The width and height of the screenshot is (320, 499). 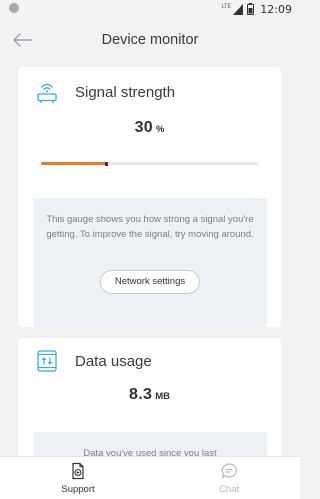 I want to click on signal-progress-bar, so click(x=149, y=163).